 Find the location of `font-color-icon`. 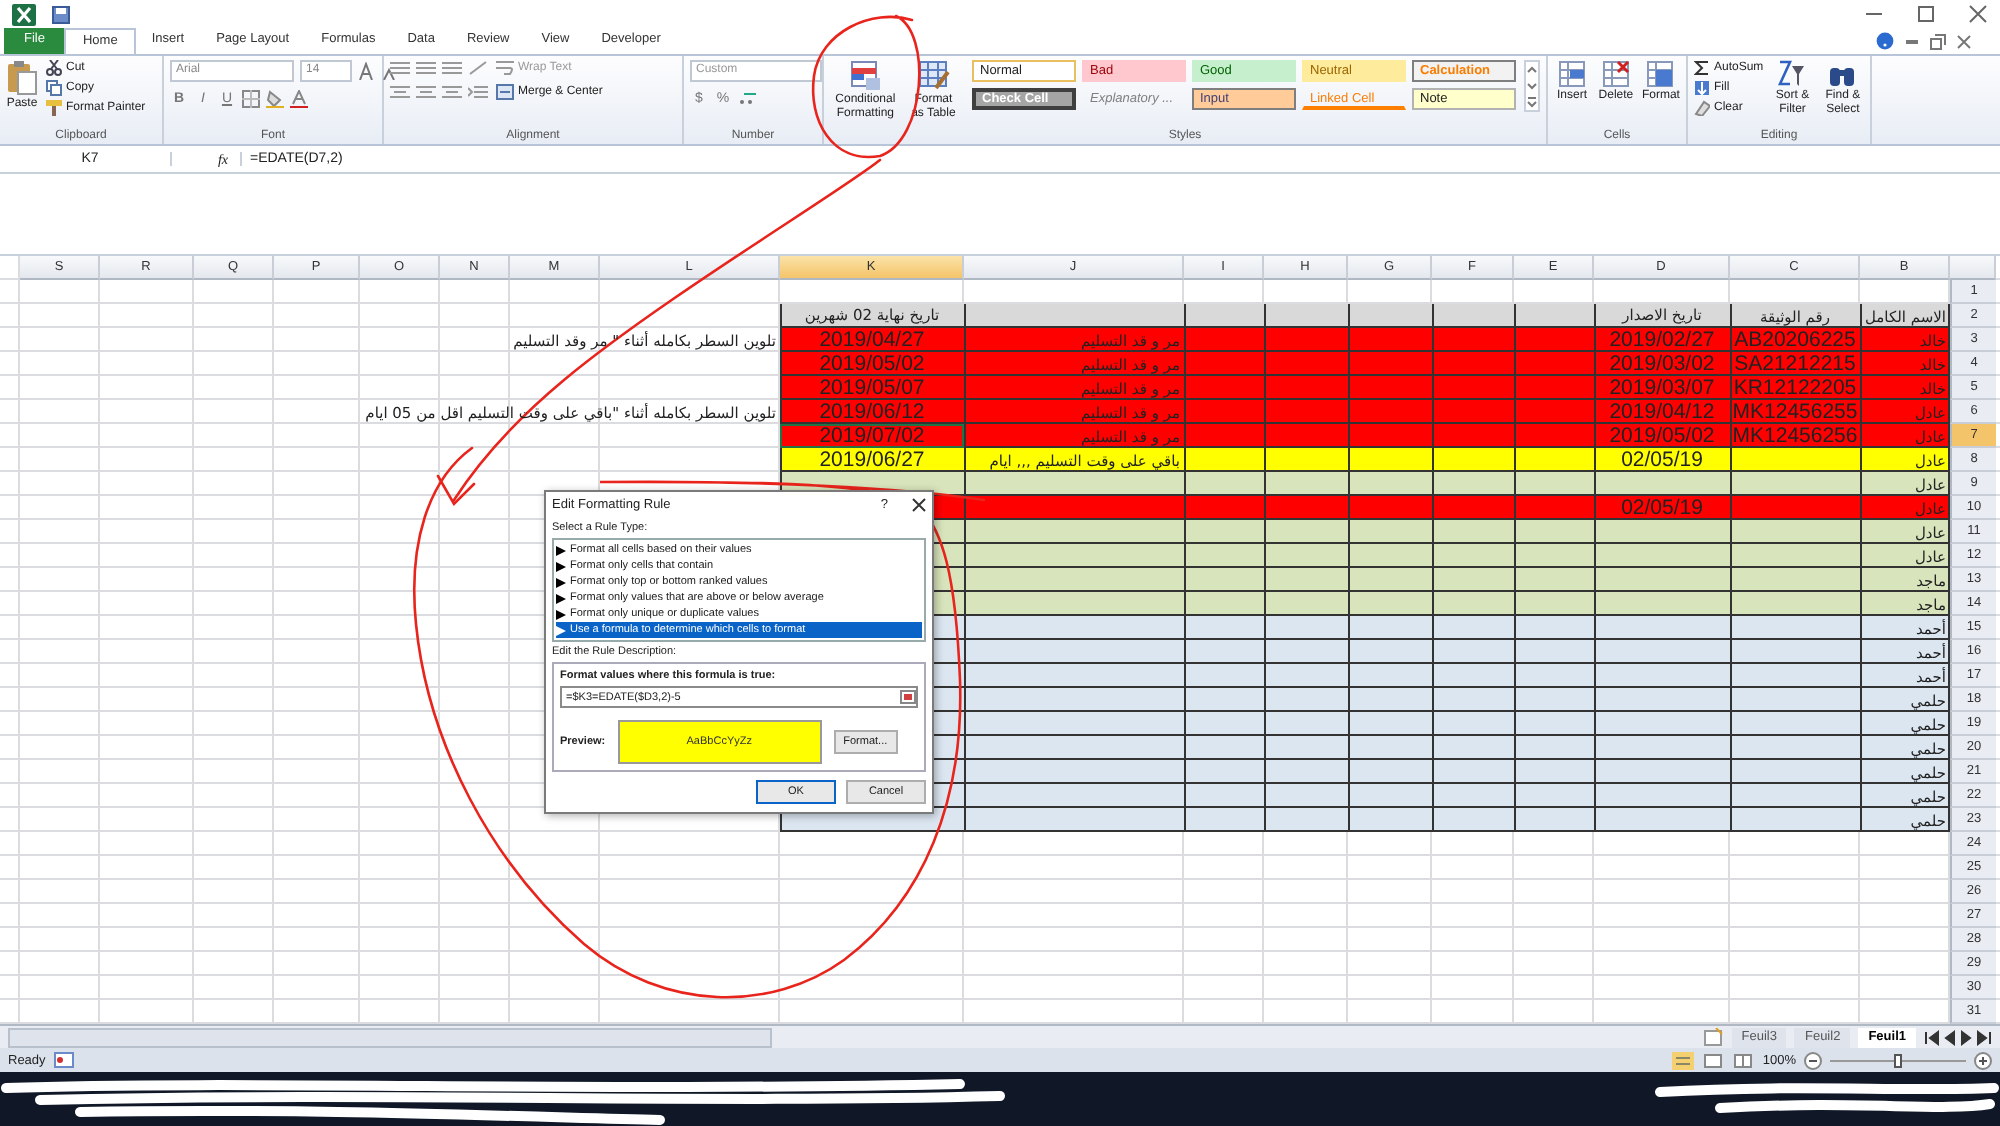

font-color-icon is located at coordinates (299, 99).